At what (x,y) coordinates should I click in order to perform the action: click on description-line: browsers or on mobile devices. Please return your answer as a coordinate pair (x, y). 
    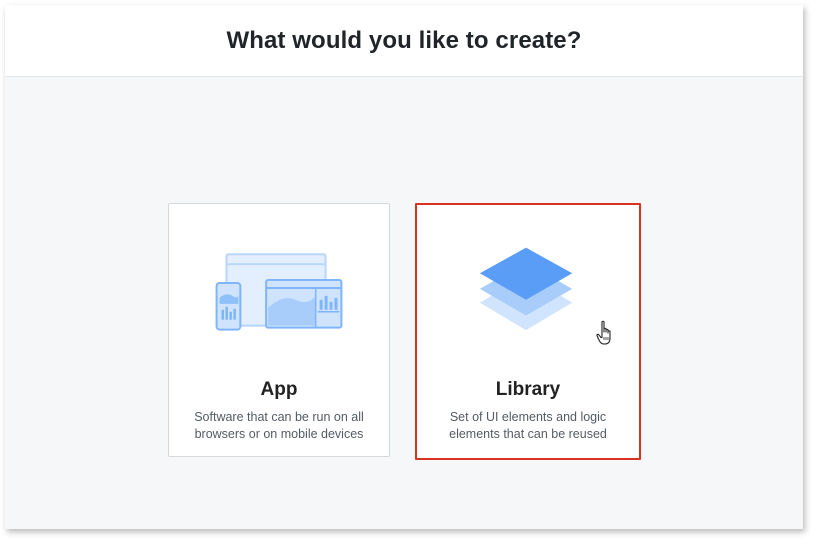
    Looking at the image, I should click on (279, 434).